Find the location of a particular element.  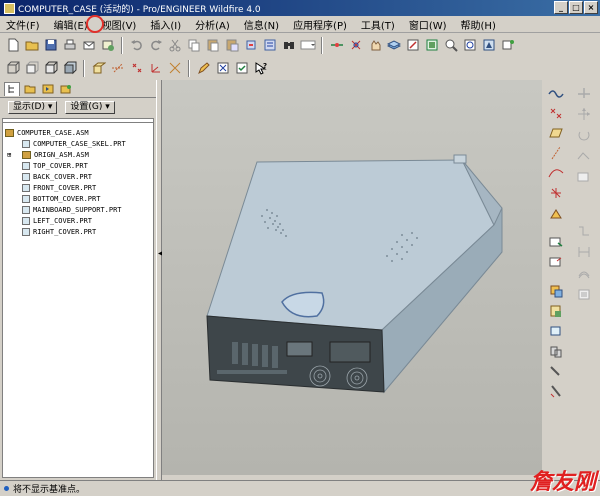

no-hidden-icon is located at coordinates (50, 68).